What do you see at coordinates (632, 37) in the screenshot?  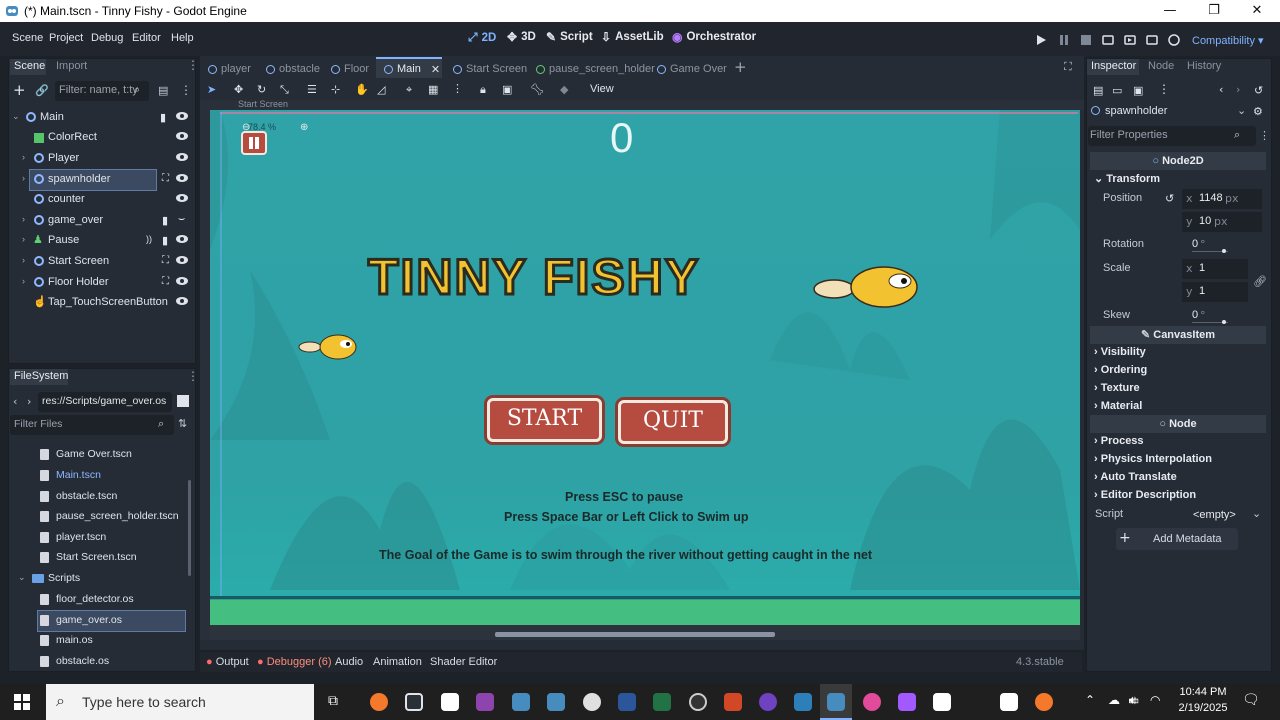 I see `workspace-assetlib-button: ⇩ AssetLib` at bounding box center [632, 37].